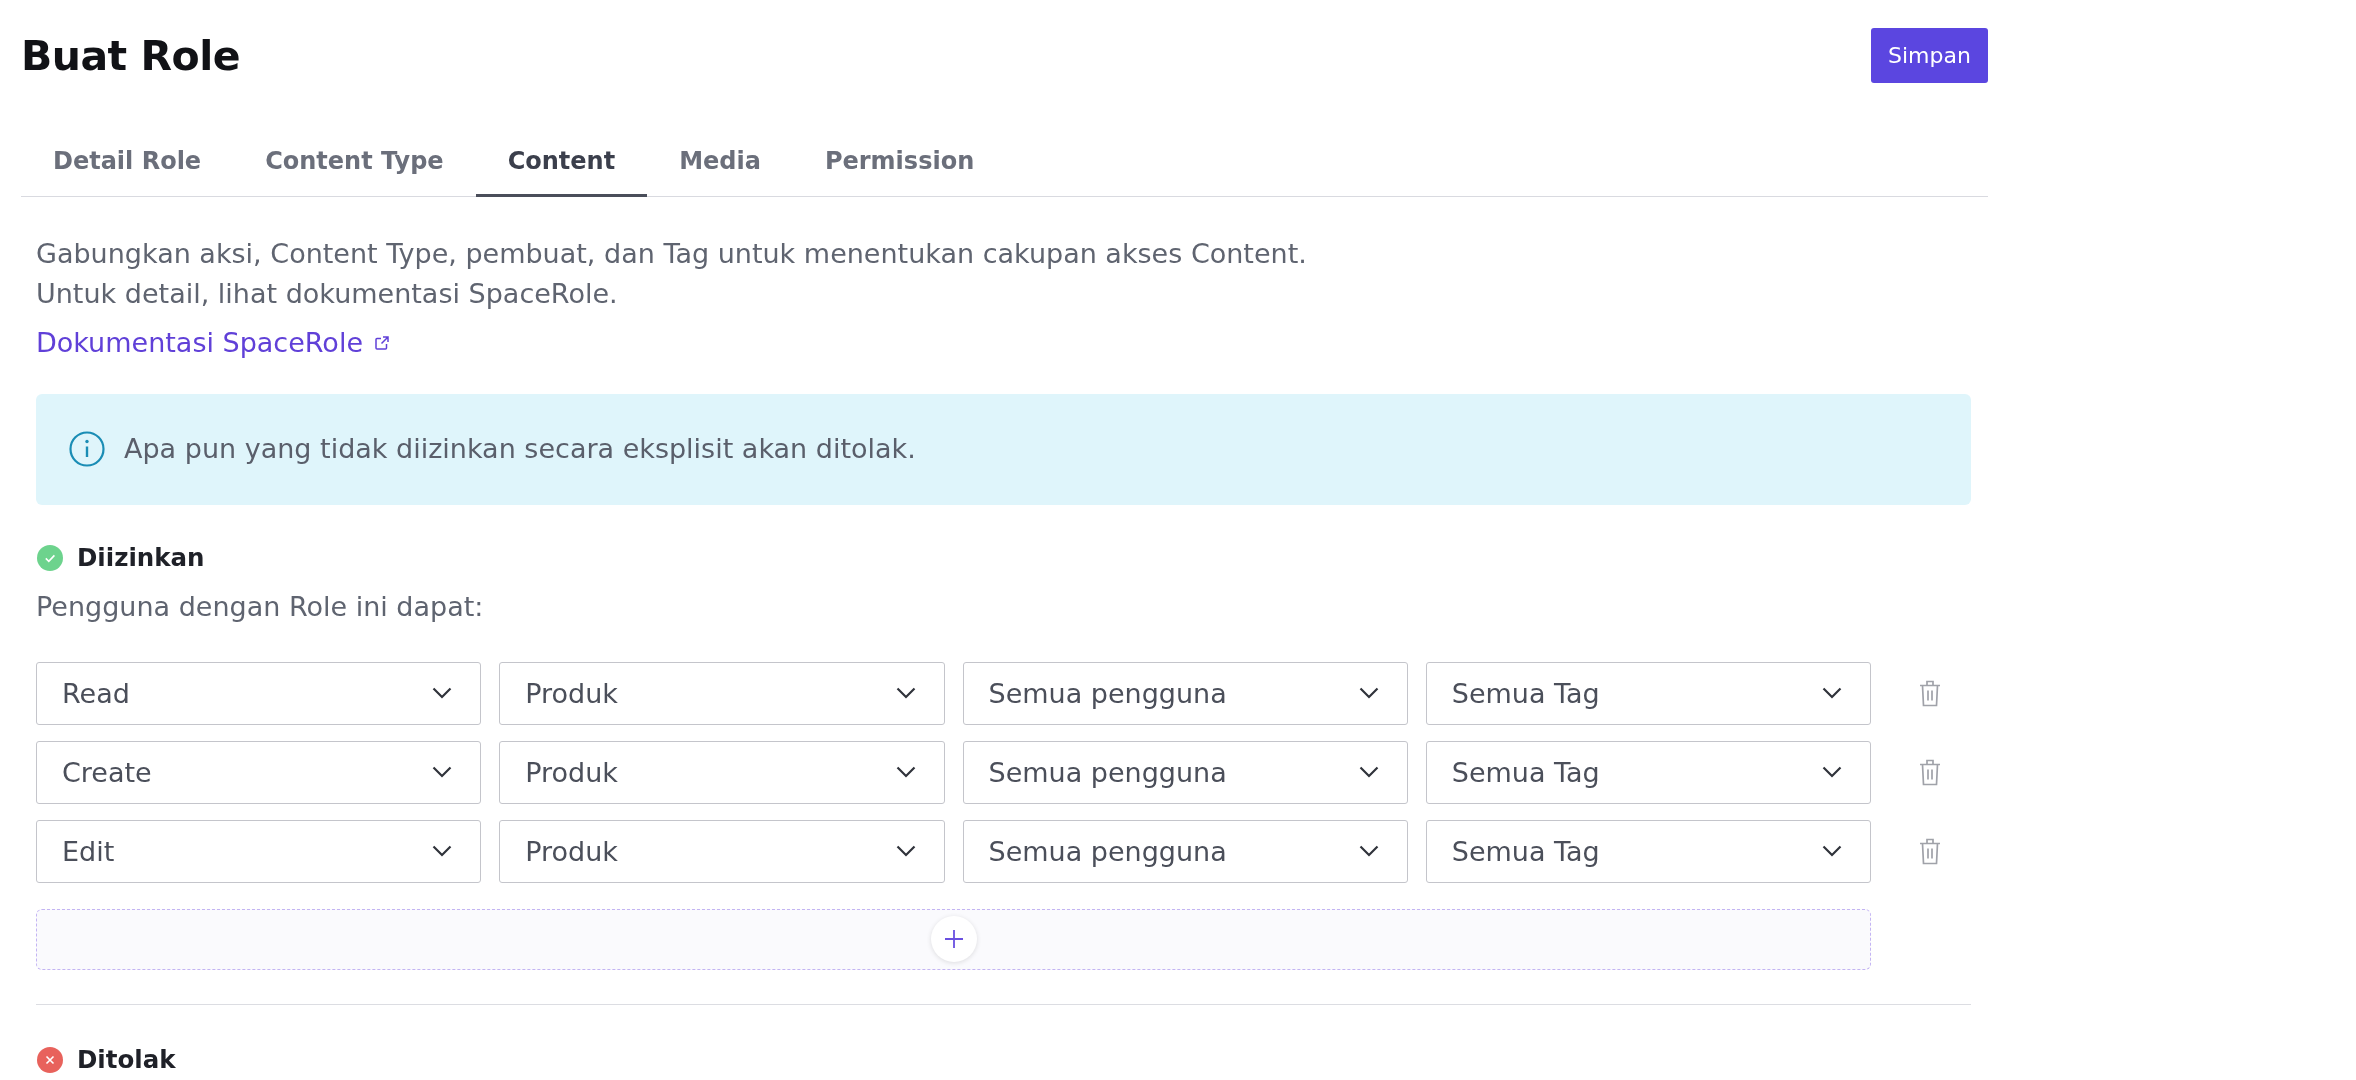 This screenshot has height=1080, width=2356. I want to click on dropdown-field: Edit, so click(259, 851).